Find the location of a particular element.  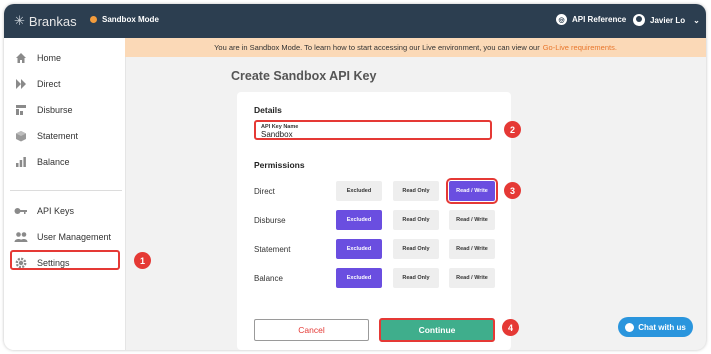

sidebar-item-statement: Statement is located at coordinates (64, 136).